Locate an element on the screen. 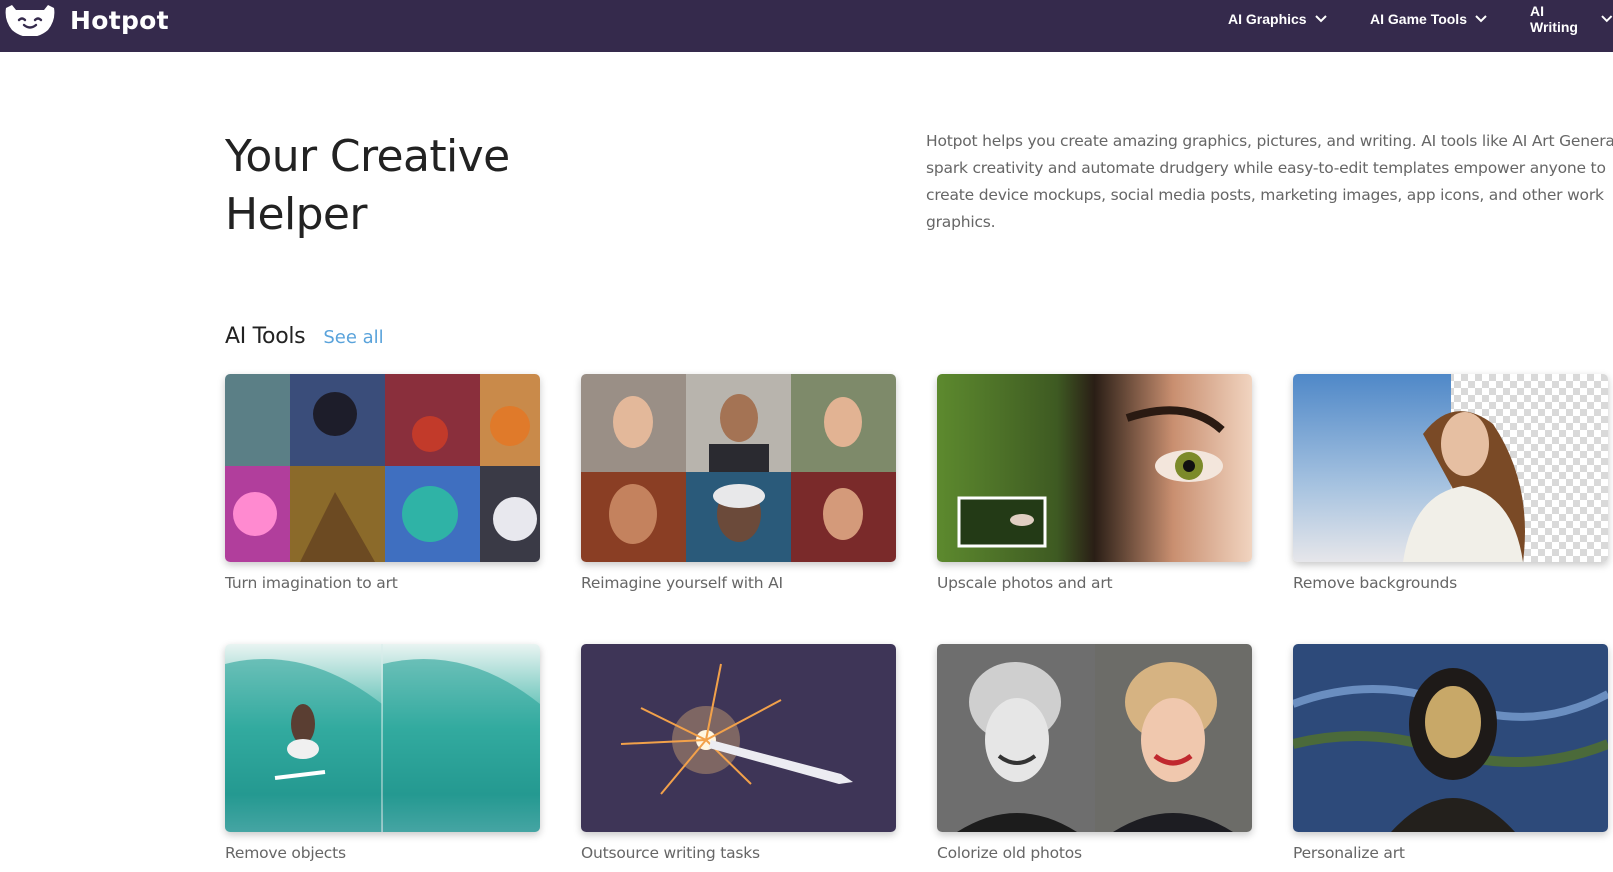  nav-item-label: AI Game Tools is located at coordinates (1418, 19).